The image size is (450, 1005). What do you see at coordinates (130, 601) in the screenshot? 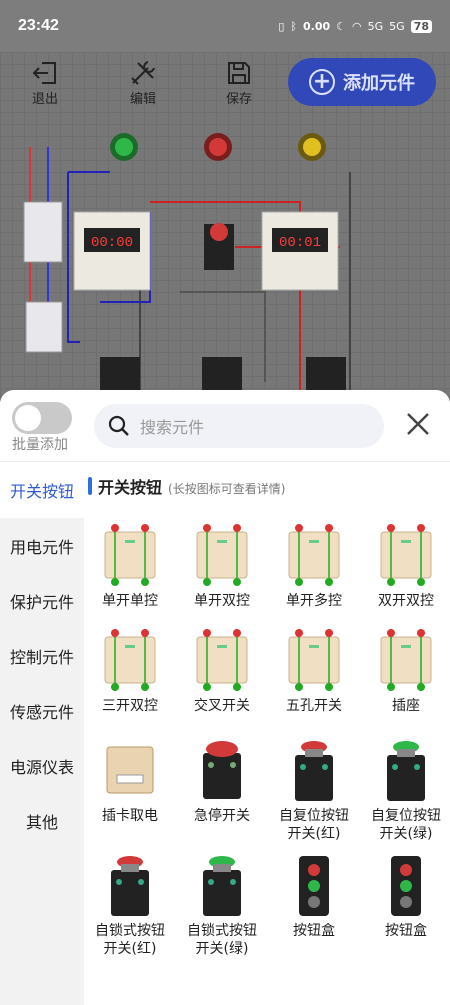
I see `component-label: 单开单控` at bounding box center [130, 601].